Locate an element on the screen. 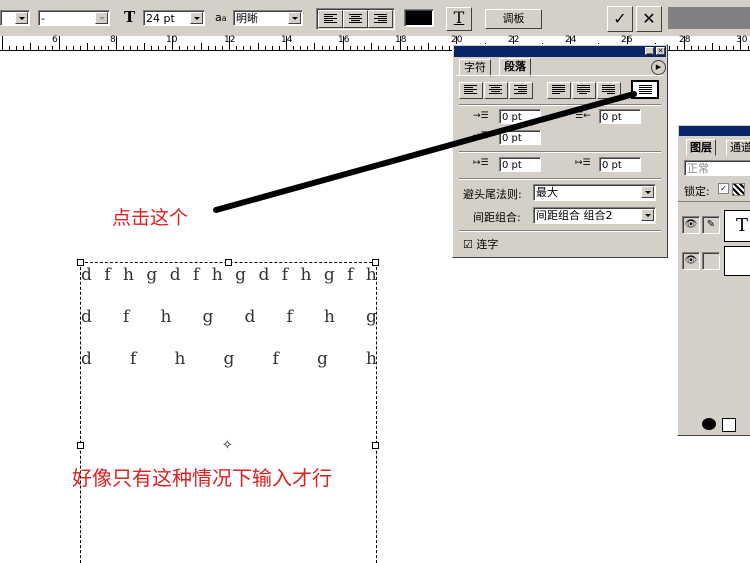  annotation-pointer-line is located at coordinates (425, 152).